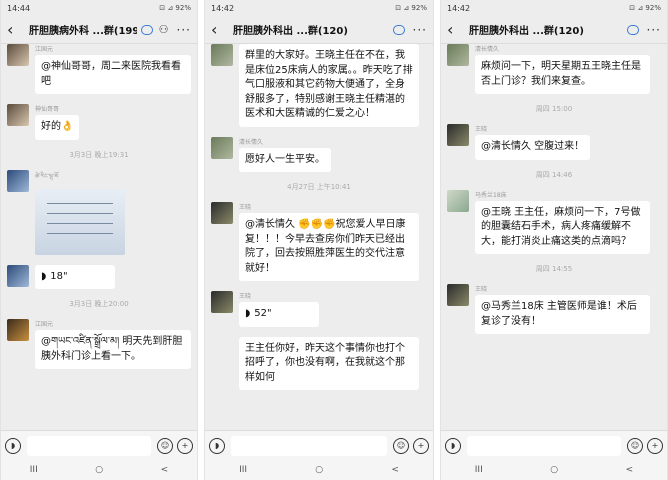  I want to click on message-bubble: 麻烦问一下，明天星期五王晓主任是否上门诊？我们来复查。, so click(562, 74).